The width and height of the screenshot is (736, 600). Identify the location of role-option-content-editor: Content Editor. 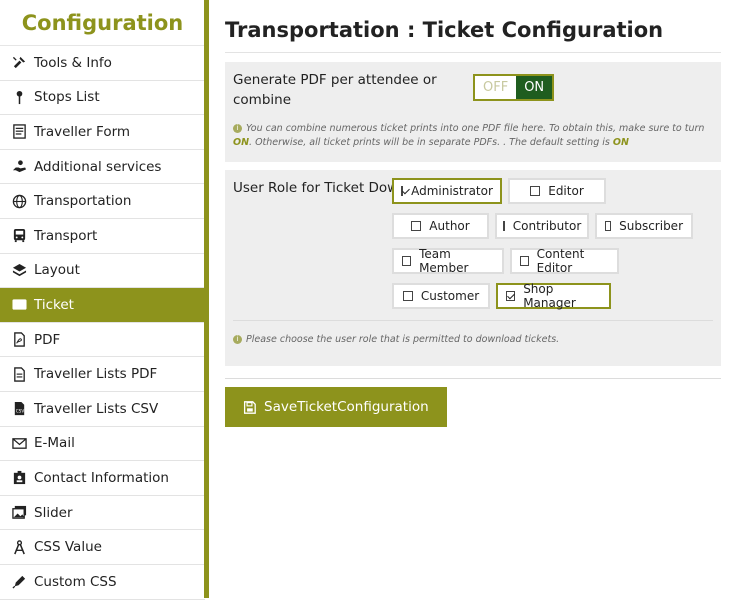
(564, 261).